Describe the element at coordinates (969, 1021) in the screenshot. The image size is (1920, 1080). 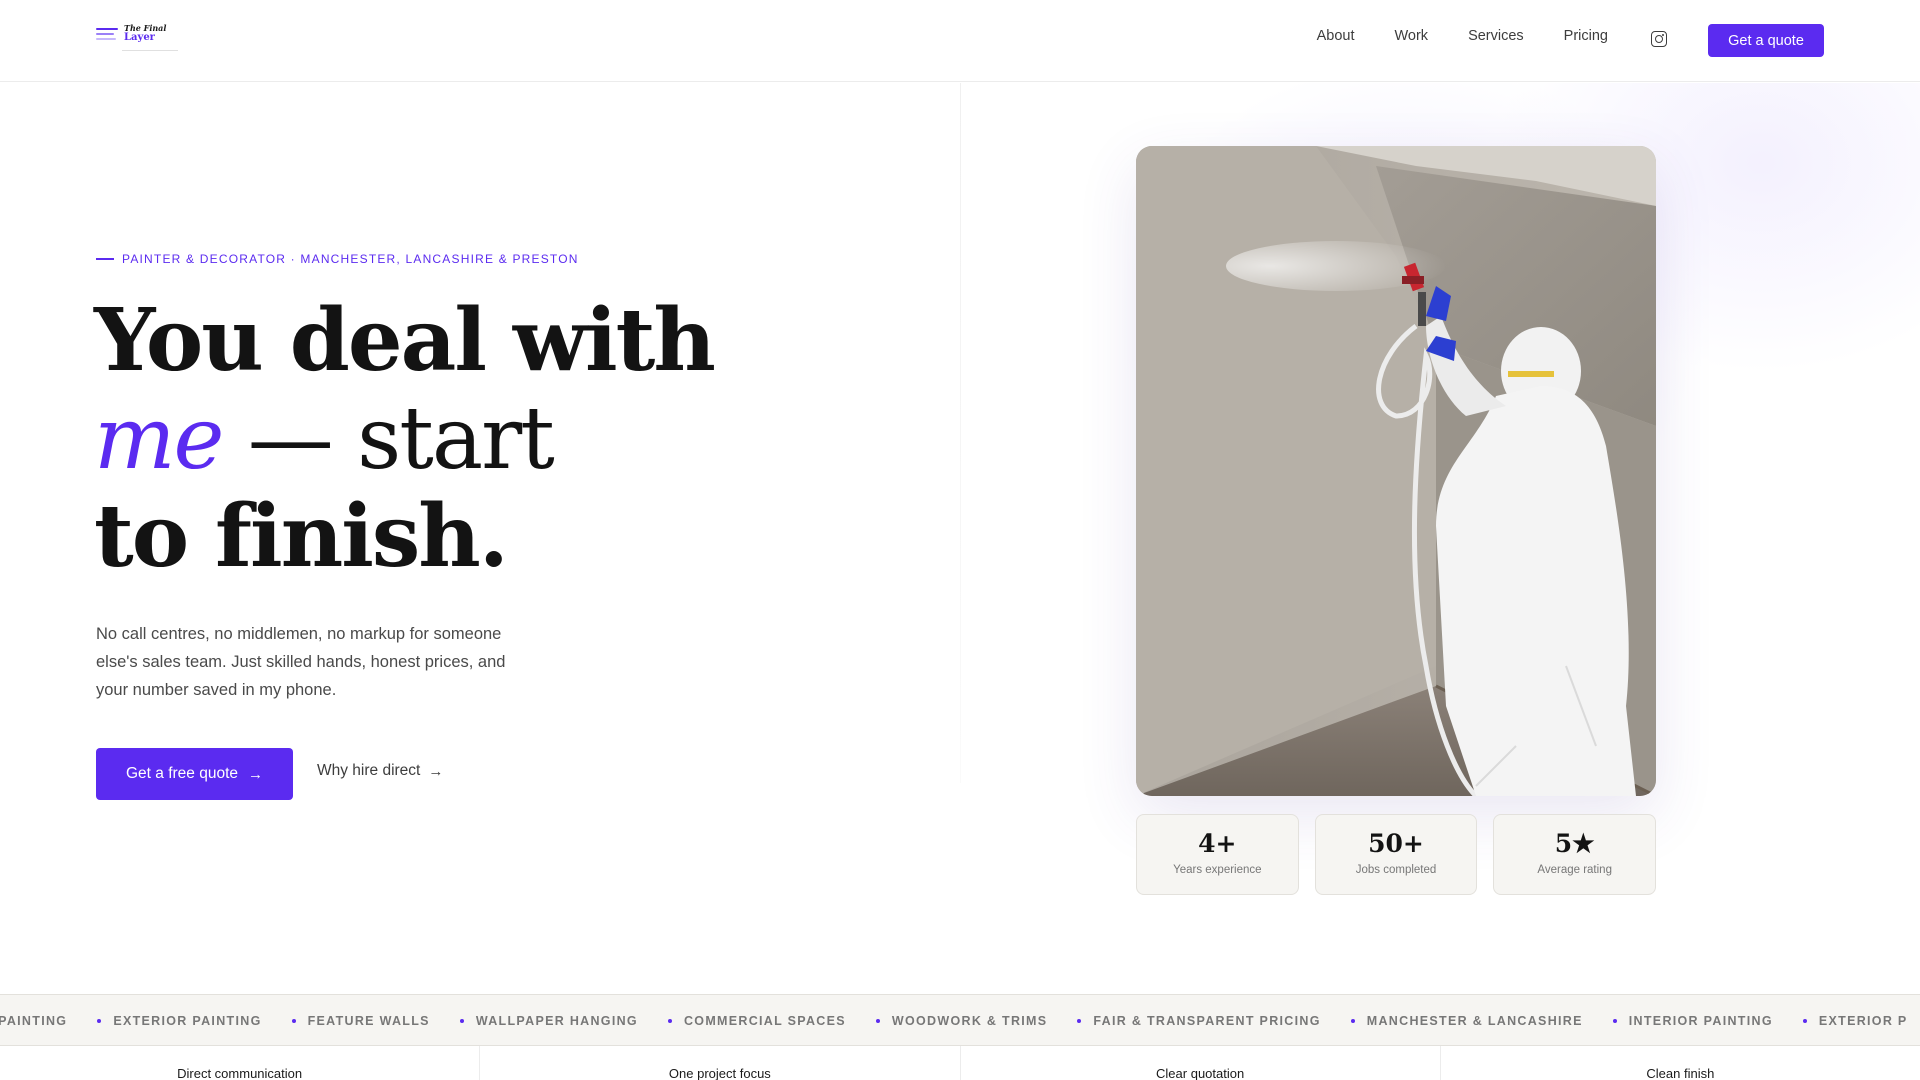
I see `marquee-item-label: WOODWORK & TRIMS` at that location.